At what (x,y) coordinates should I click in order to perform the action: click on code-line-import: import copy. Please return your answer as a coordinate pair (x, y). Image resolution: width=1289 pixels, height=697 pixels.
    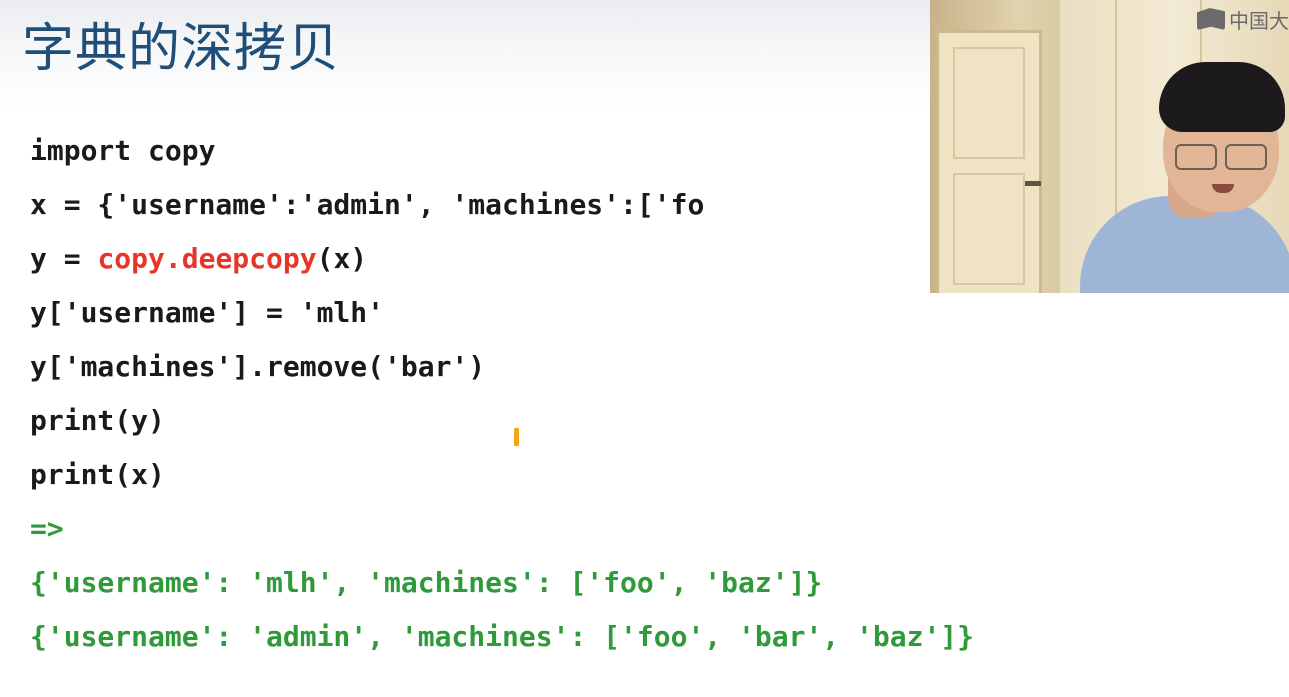
    Looking at the image, I should click on (123, 150).